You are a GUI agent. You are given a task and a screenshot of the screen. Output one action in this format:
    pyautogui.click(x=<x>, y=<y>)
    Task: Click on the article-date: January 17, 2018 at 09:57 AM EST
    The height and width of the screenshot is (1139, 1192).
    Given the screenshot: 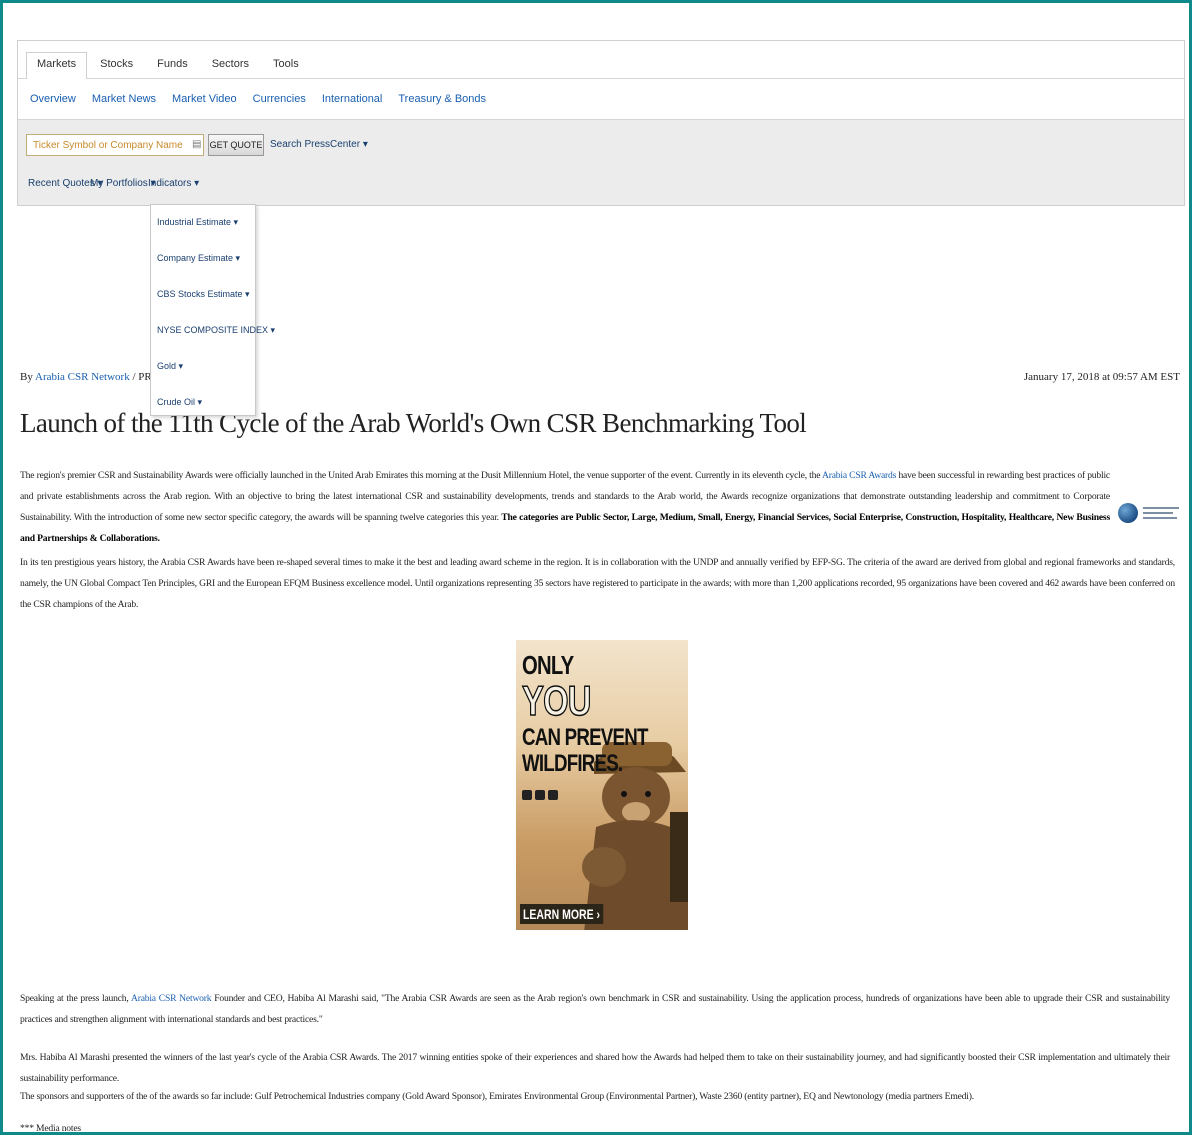 What is the action you would take?
    pyautogui.click(x=1101, y=377)
    